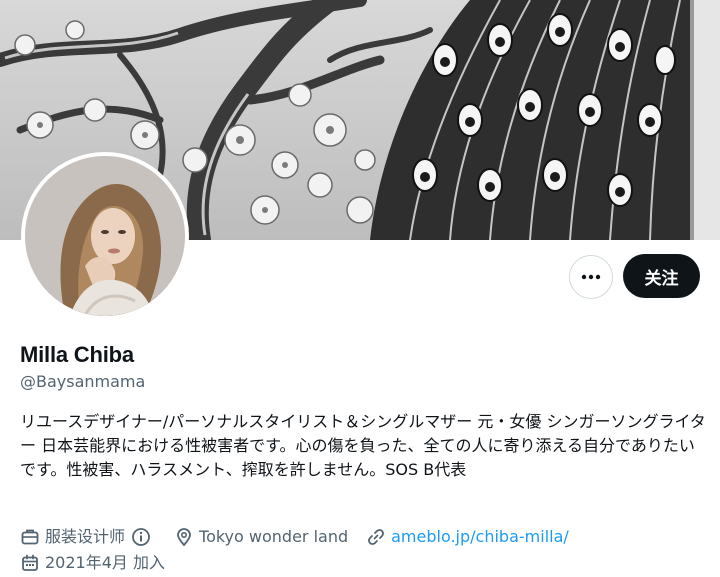 This screenshot has width=720, height=577. I want to click on website-link: ameblo.jp/chiba-milla/, so click(480, 537).